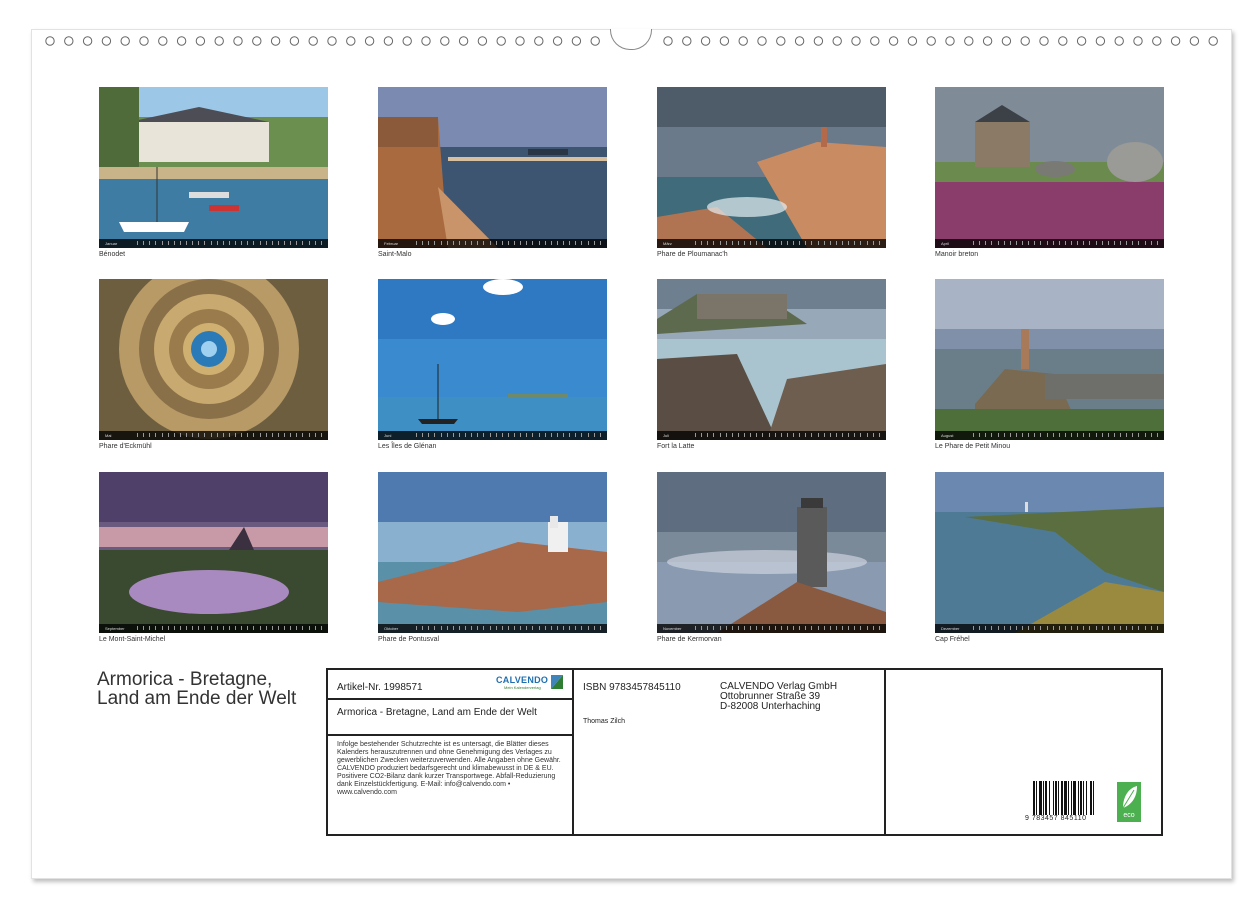 Image resolution: width=1260 pixels, height=908 pixels. I want to click on calendar-strip: August, so click(1049, 435).